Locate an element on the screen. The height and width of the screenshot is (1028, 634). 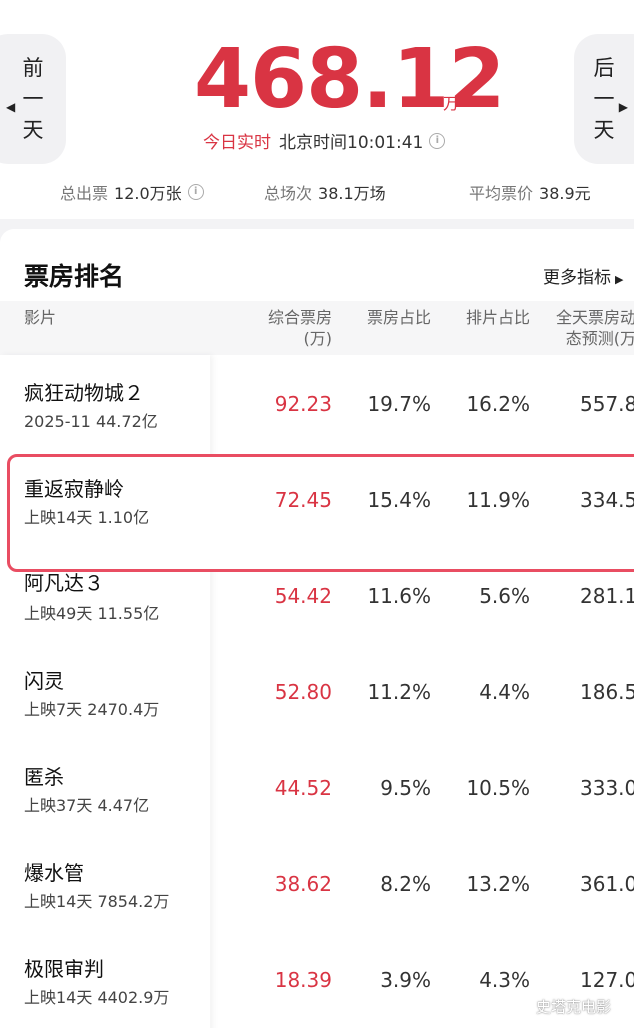
table-header: 影片 综合票房 (万) 票房占比 排片占比 全天票房动 态预测(万 is located at coordinates (317, 328).